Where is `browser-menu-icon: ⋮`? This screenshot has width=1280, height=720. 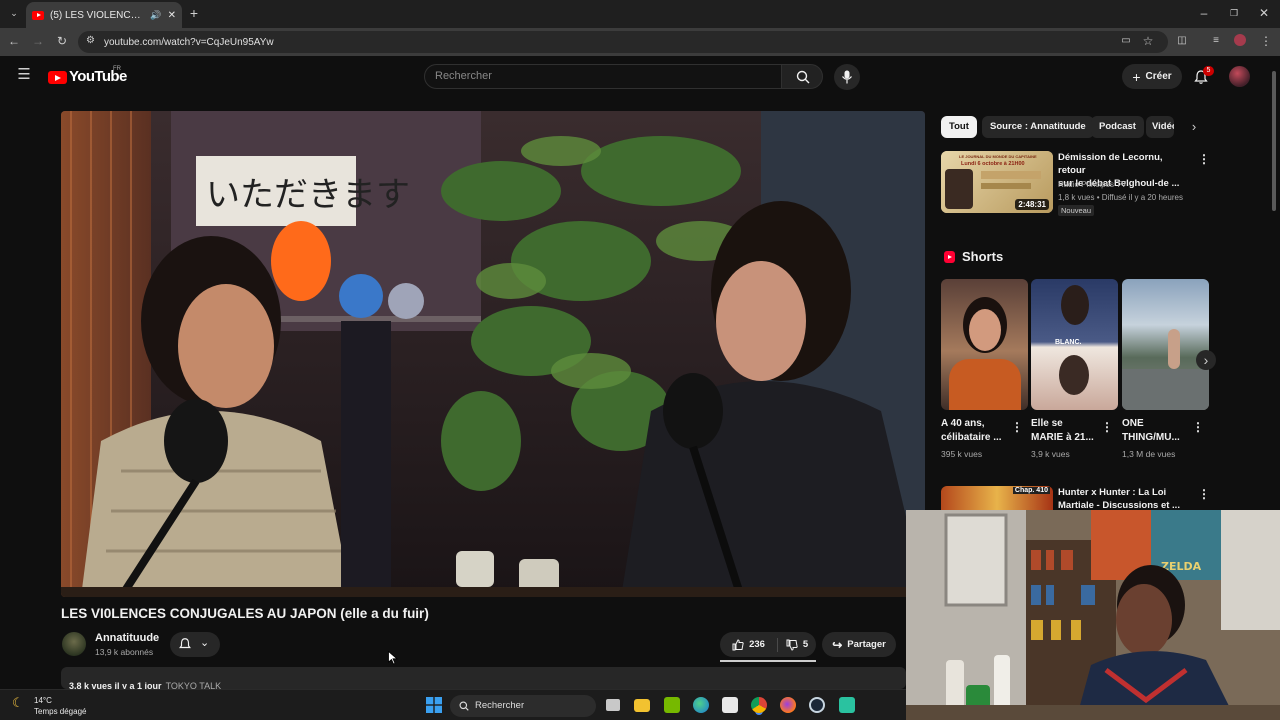 browser-menu-icon: ⋮ is located at coordinates (1266, 42).